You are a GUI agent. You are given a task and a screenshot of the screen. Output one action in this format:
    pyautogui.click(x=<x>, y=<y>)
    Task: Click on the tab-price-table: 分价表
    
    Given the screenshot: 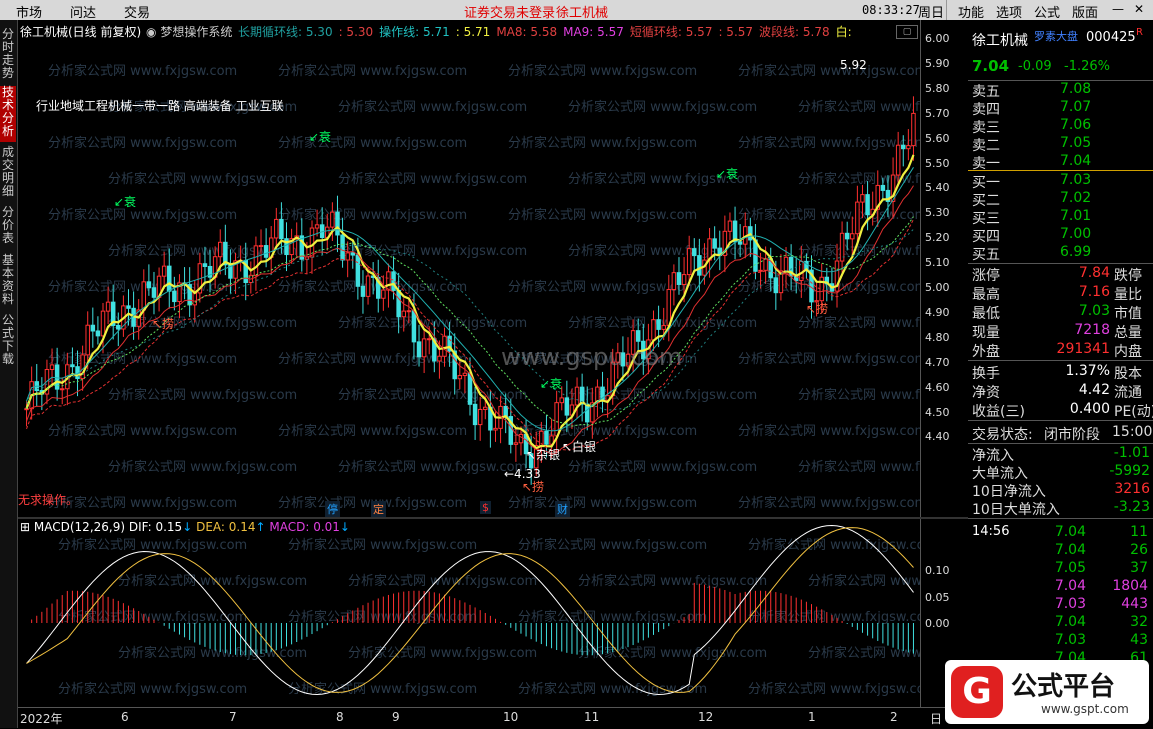 What is the action you would take?
    pyautogui.click(x=8, y=228)
    